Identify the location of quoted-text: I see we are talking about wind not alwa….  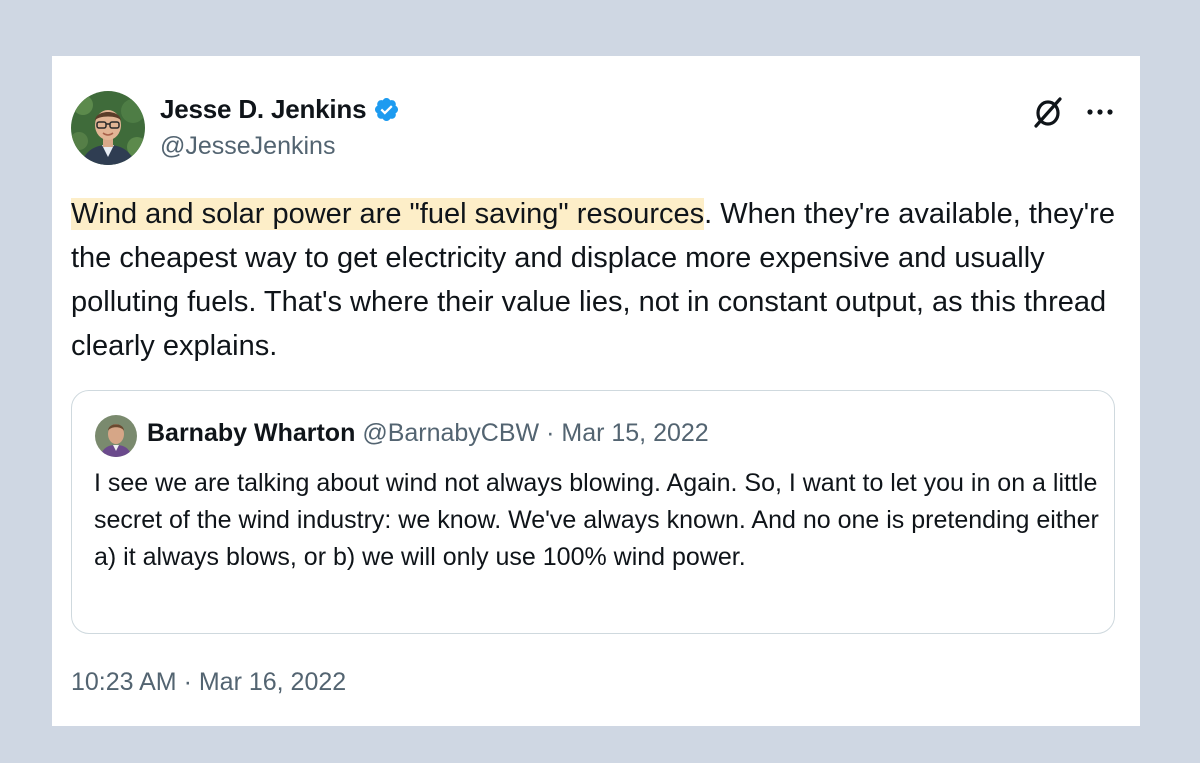
(596, 520).